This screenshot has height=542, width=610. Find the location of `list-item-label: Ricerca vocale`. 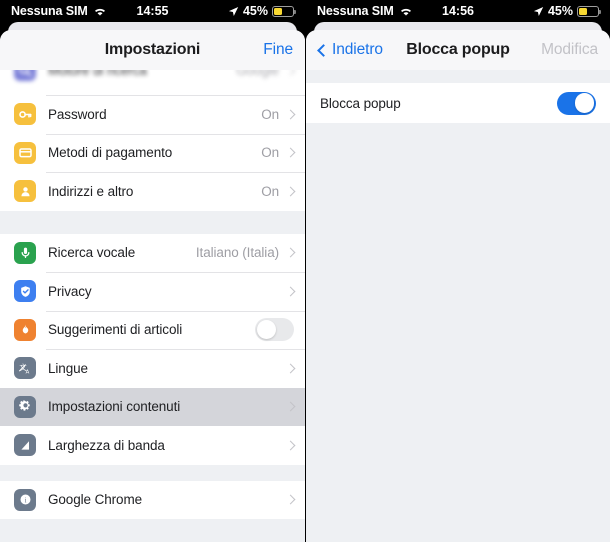

list-item-label: Ricerca vocale is located at coordinates (92, 253).